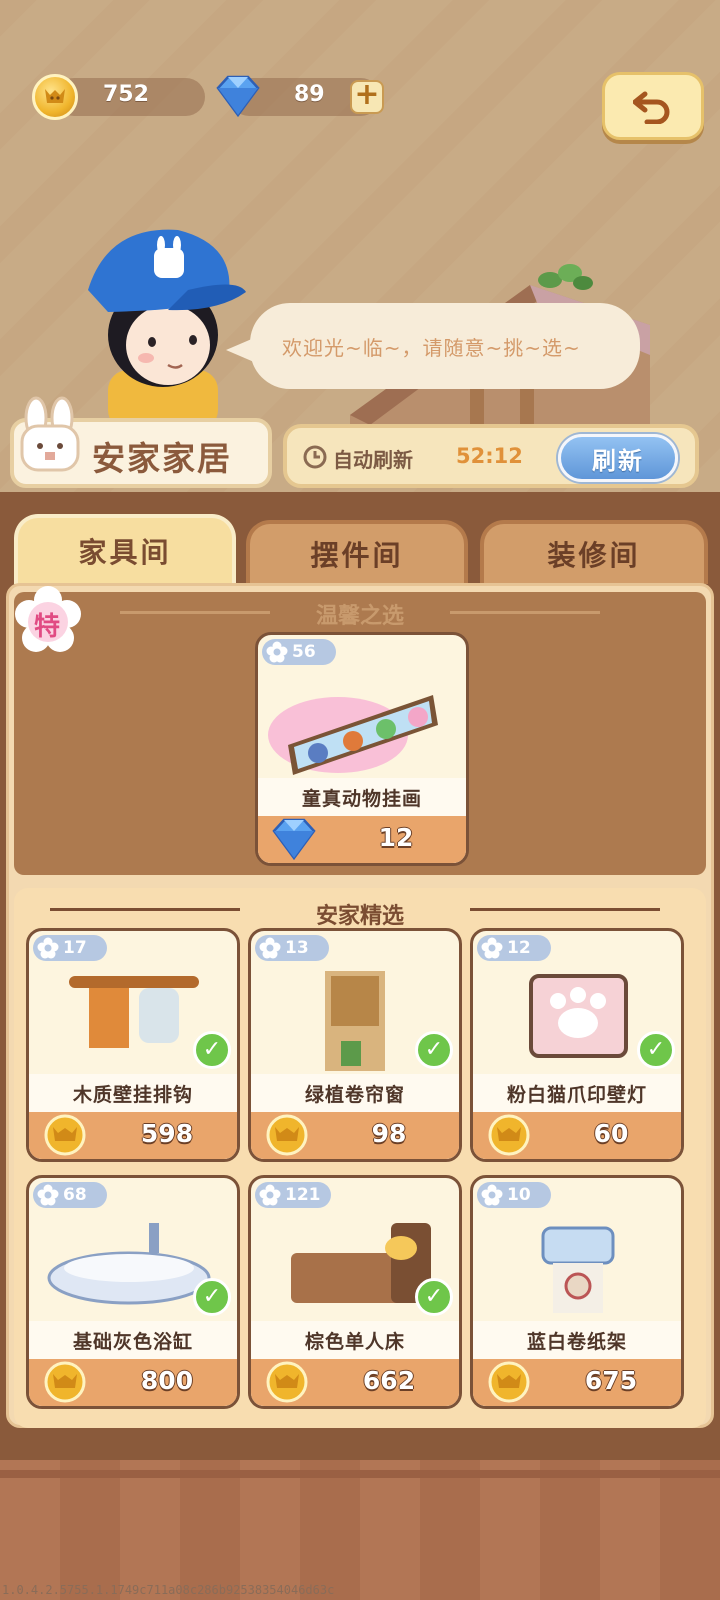 This screenshot has width=720, height=1600. What do you see at coordinates (167, 1380) in the screenshot?
I see `item-price: 800` at bounding box center [167, 1380].